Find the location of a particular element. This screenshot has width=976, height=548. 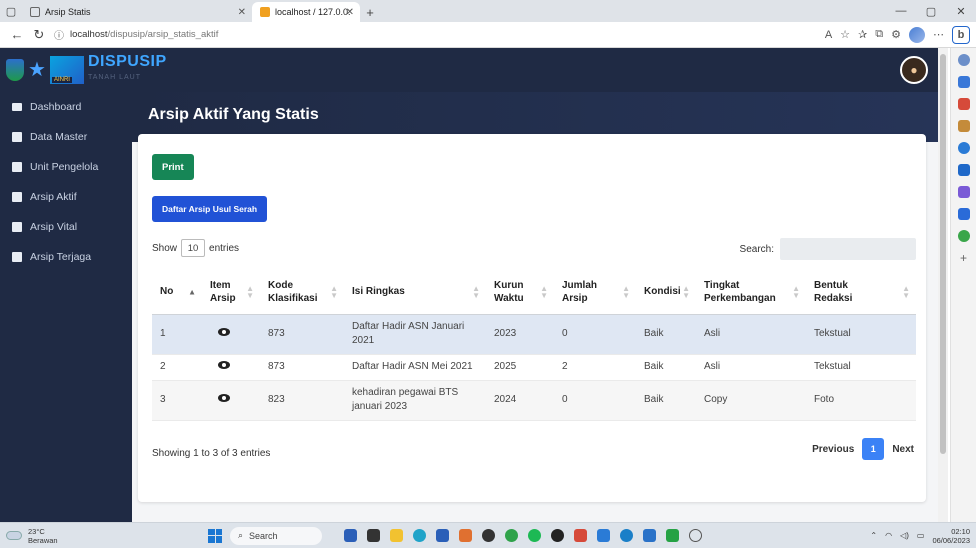

wifi-icon: ◠ is located at coordinates (888, 535).